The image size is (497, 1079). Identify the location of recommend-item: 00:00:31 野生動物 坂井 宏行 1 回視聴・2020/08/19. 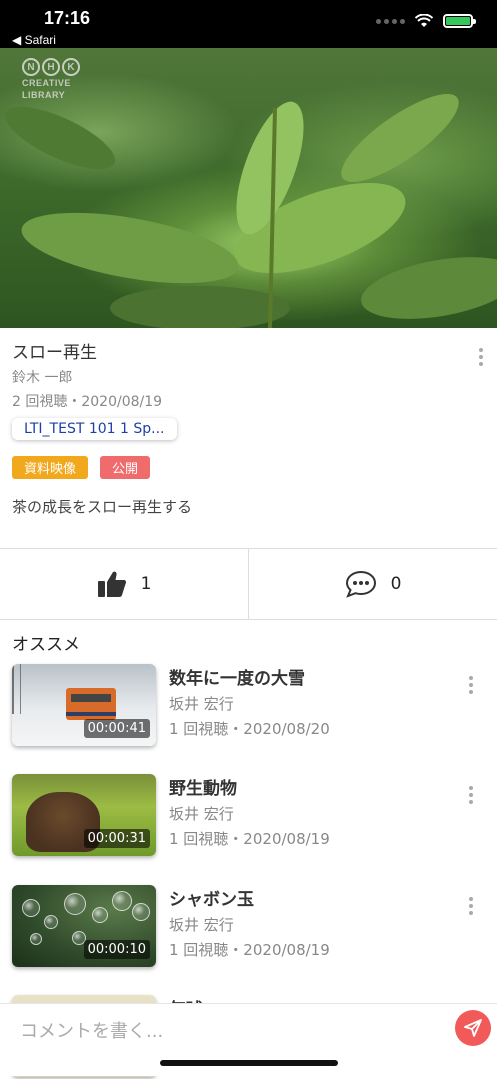
(248, 816).